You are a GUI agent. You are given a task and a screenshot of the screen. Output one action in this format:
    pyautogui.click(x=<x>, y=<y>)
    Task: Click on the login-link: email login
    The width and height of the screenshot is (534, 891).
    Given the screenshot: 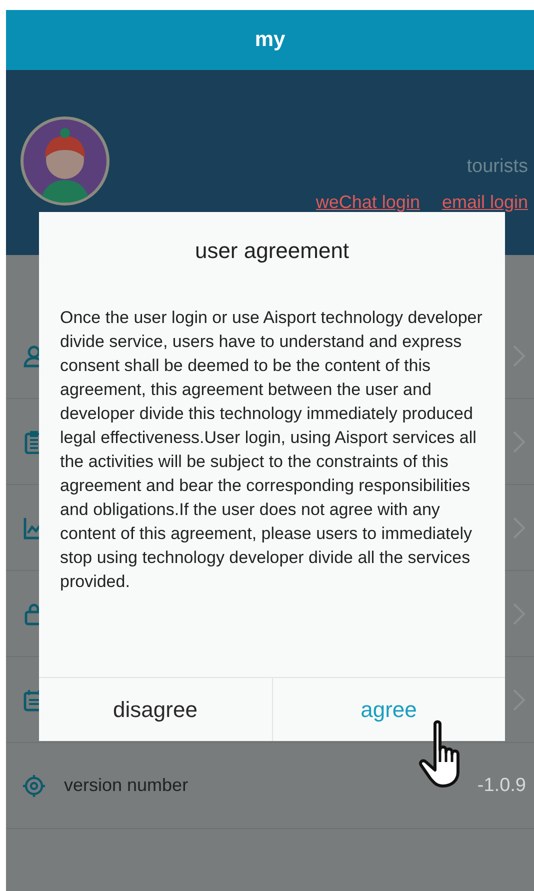 What is the action you would take?
    pyautogui.click(x=485, y=202)
    